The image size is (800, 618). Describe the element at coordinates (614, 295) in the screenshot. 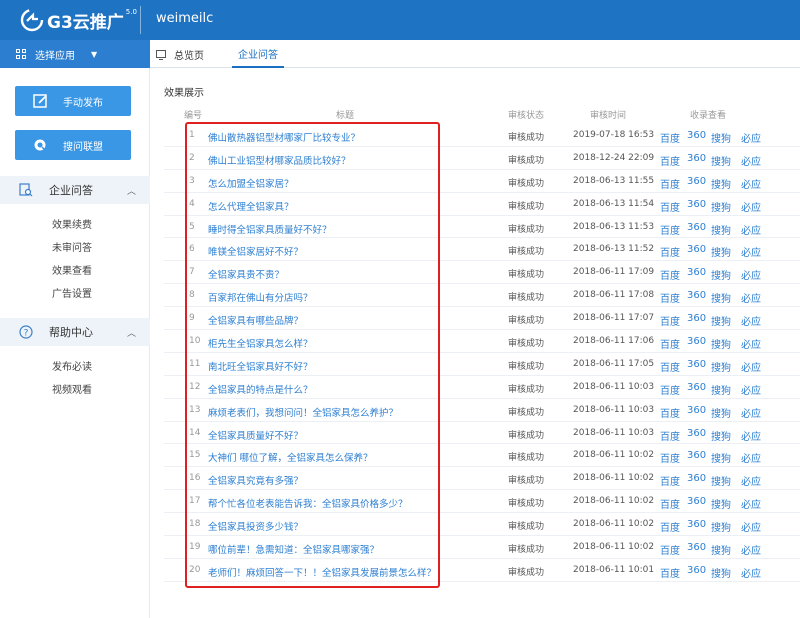

I see `review-time: 2018-06-11 17:08` at that location.